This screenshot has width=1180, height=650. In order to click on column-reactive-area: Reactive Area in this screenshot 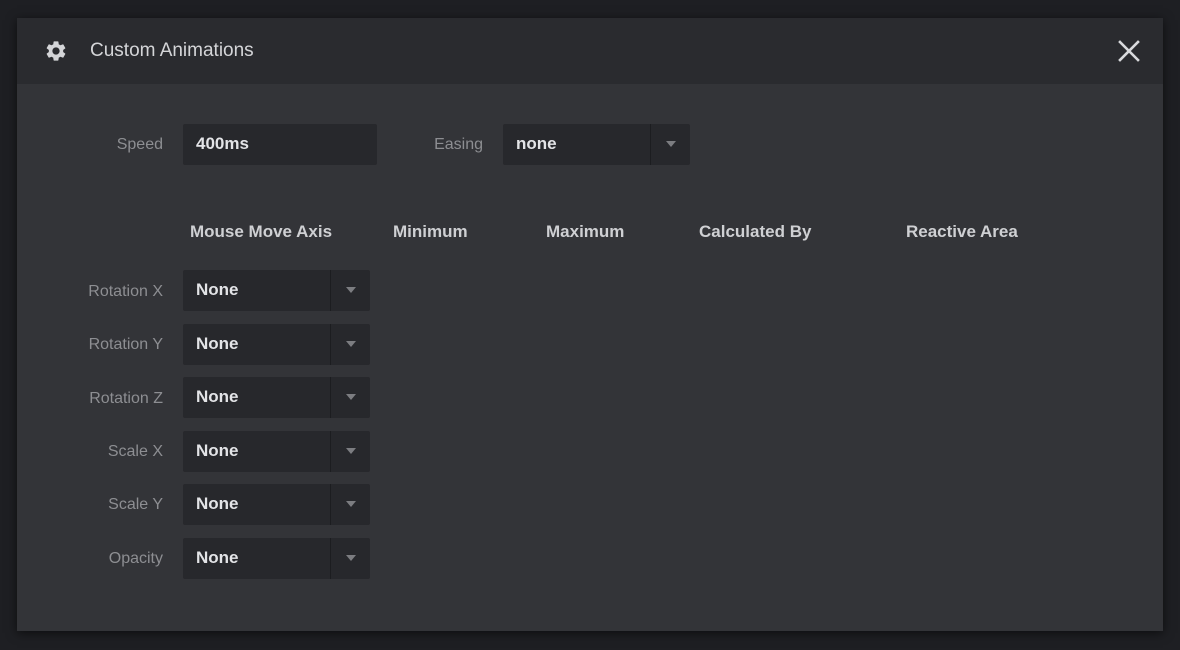, I will do `click(962, 231)`.